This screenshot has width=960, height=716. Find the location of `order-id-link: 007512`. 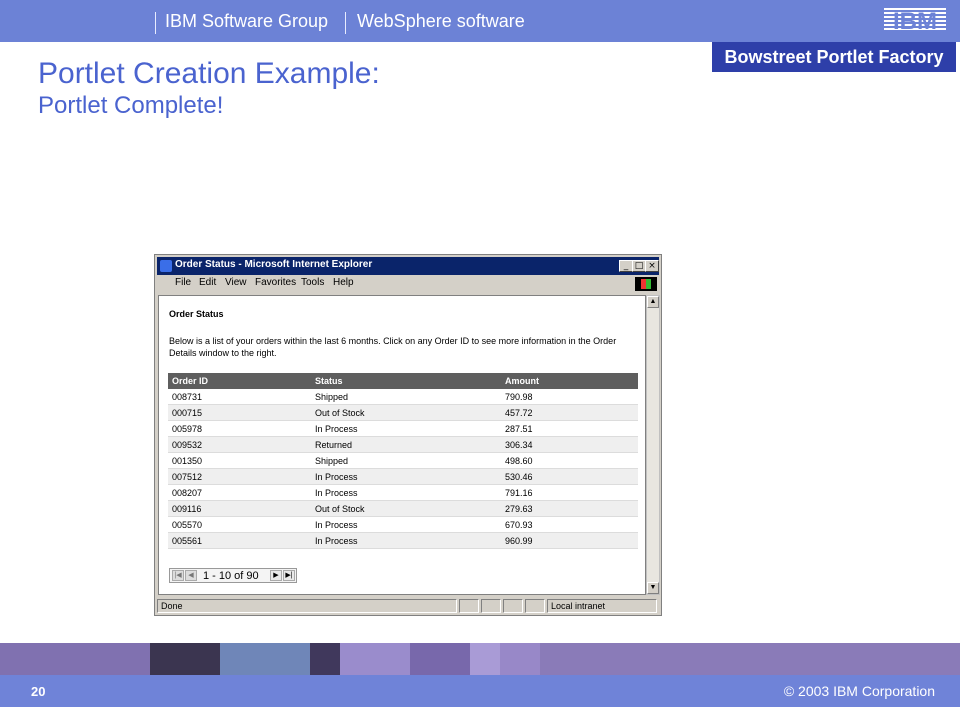

order-id-link: 007512 is located at coordinates (187, 477).